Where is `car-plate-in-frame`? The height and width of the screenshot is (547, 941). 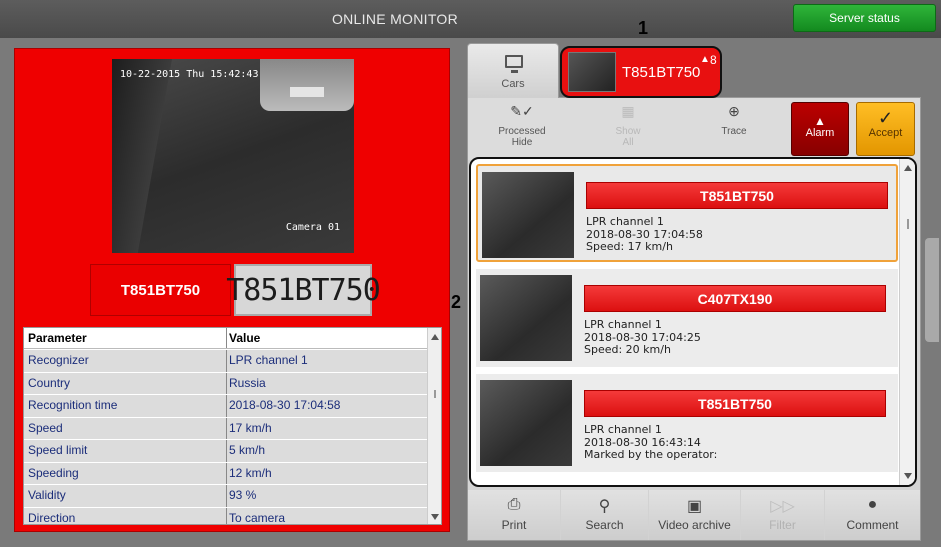 car-plate-in-frame is located at coordinates (307, 92).